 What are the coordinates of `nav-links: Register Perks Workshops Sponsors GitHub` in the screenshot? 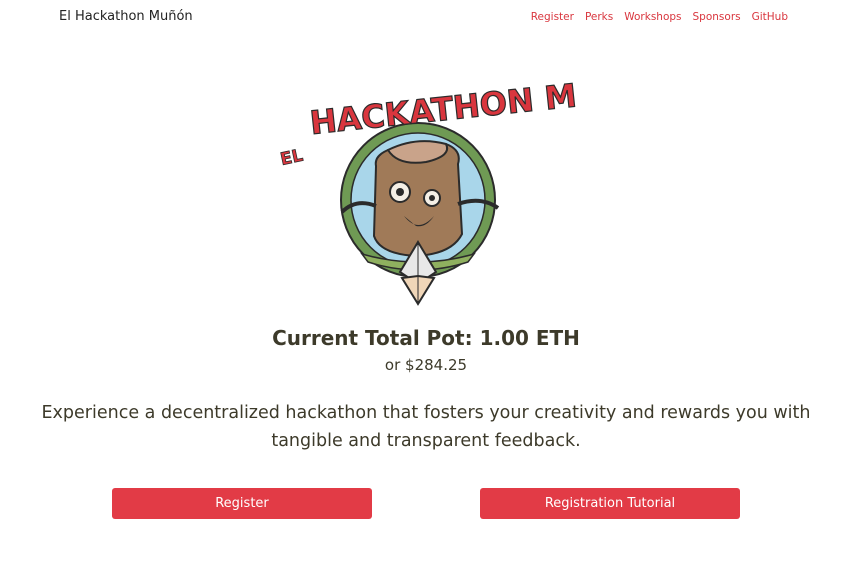 It's located at (659, 17).